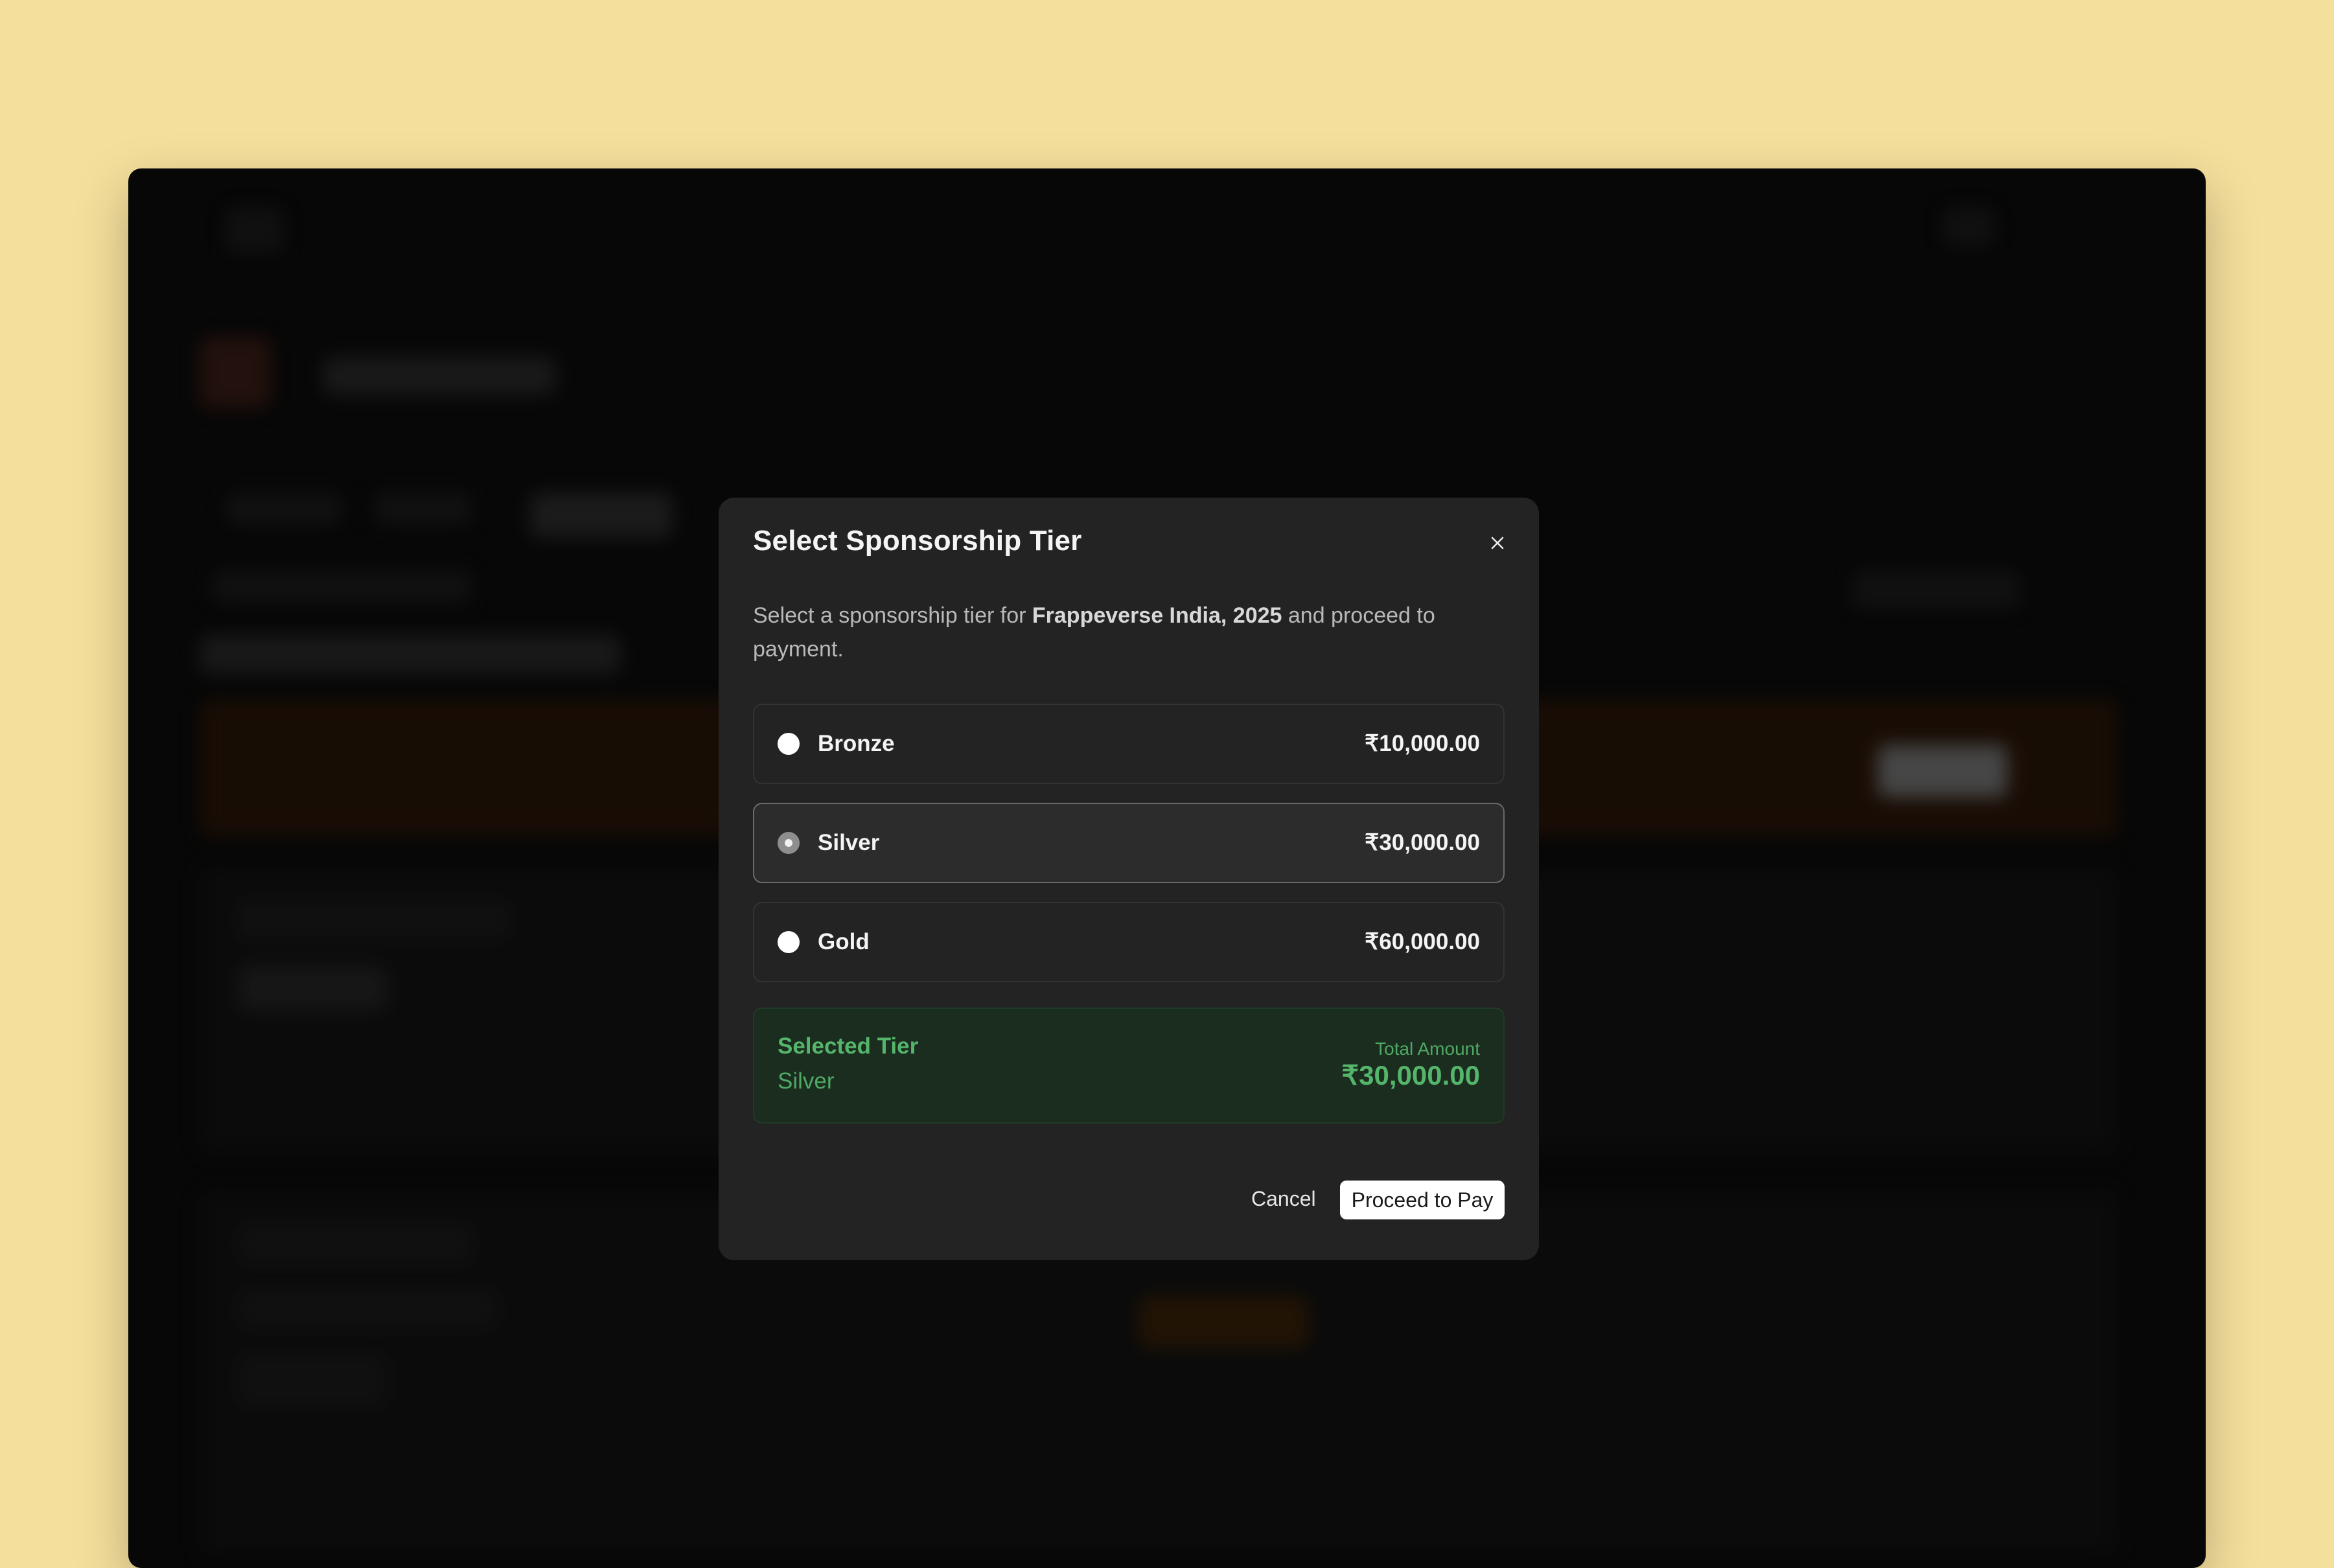 The height and width of the screenshot is (1568, 2334). What do you see at coordinates (1129, 843) in the screenshot?
I see `tier-option-silver: Silver ₹30,000.00` at bounding box center [1129, 843].